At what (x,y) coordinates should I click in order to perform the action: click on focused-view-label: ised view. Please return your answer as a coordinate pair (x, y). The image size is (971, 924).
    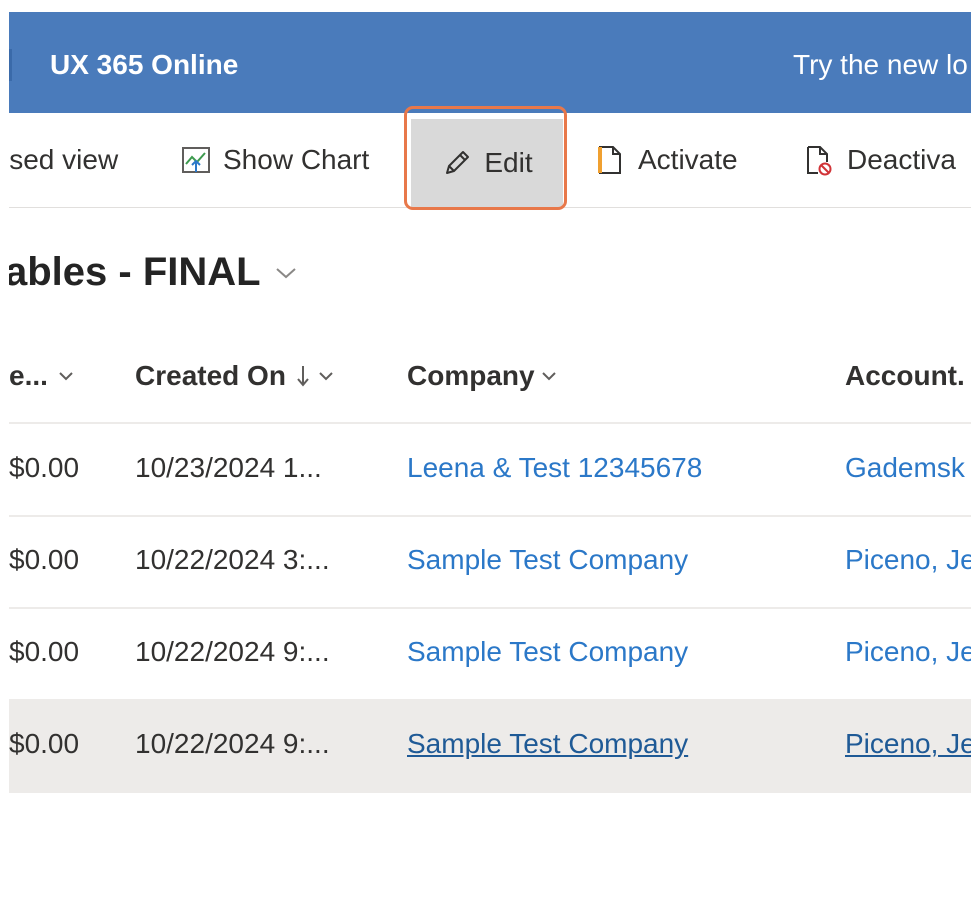
    Looking at the image, I should click on (64, 159).